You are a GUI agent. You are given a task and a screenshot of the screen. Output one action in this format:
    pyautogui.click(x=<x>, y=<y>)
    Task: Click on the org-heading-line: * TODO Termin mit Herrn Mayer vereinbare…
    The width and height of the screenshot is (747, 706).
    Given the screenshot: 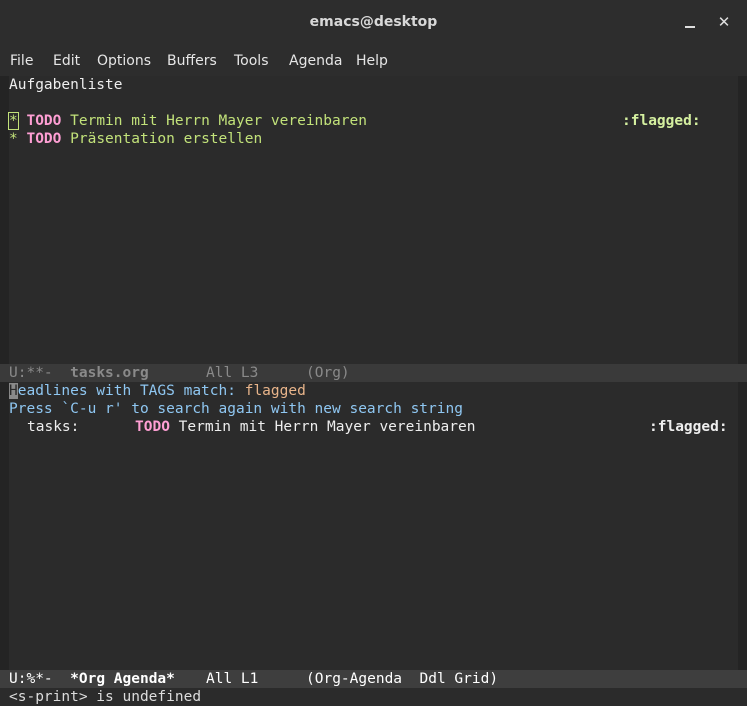 What is the action you would take?
    pyautogui.click(x=373, y=121)
    